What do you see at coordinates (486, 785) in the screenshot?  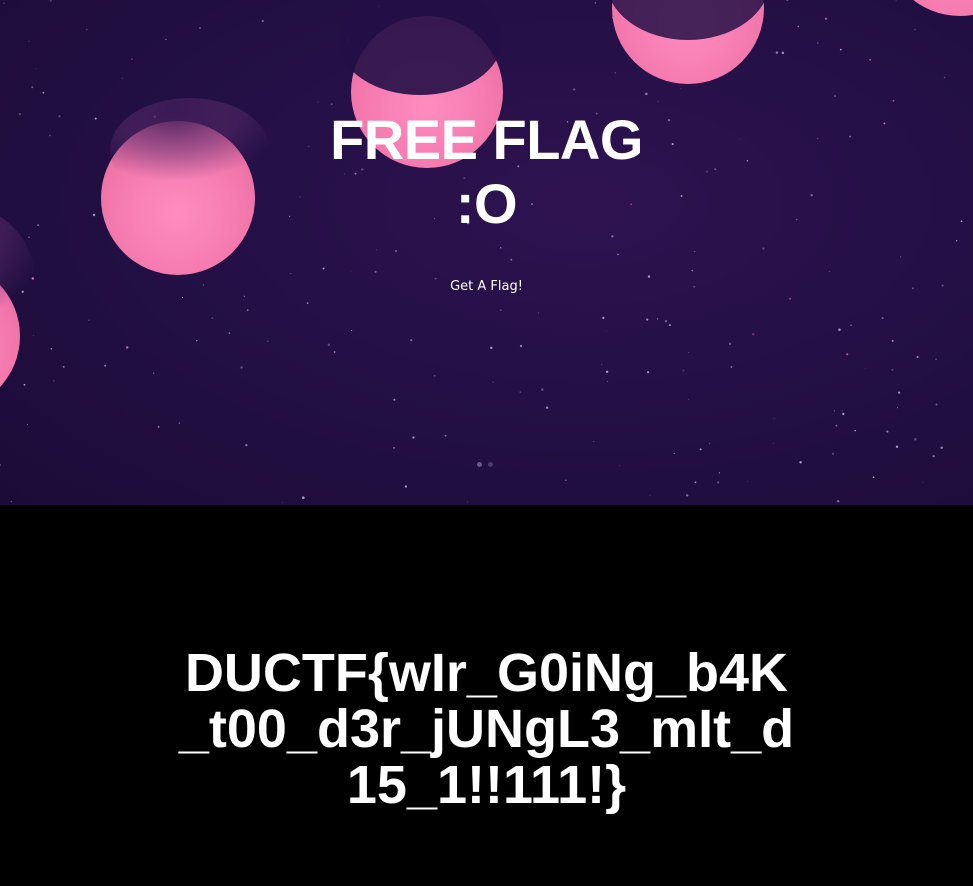 I see `flag-line-3: 15_1!!111!}` at bounding box center [486, 785].